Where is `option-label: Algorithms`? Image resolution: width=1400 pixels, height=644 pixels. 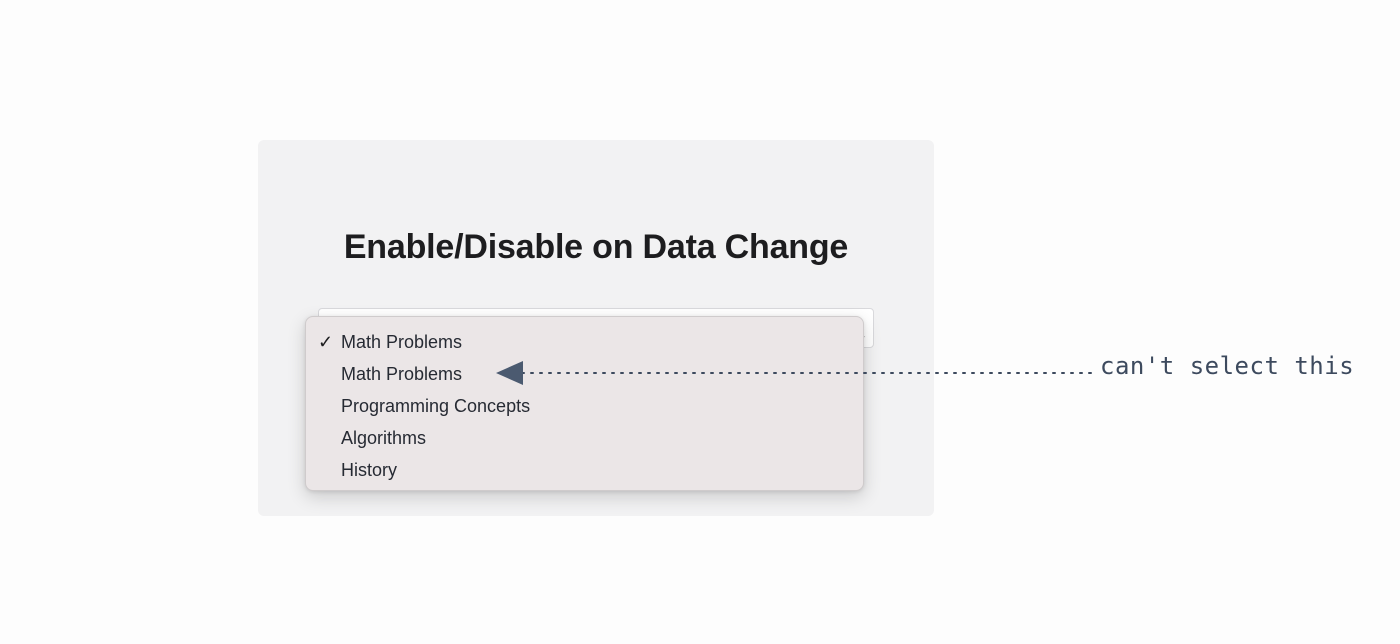 option-label: Algorithms is located at coordinates (384, 438).